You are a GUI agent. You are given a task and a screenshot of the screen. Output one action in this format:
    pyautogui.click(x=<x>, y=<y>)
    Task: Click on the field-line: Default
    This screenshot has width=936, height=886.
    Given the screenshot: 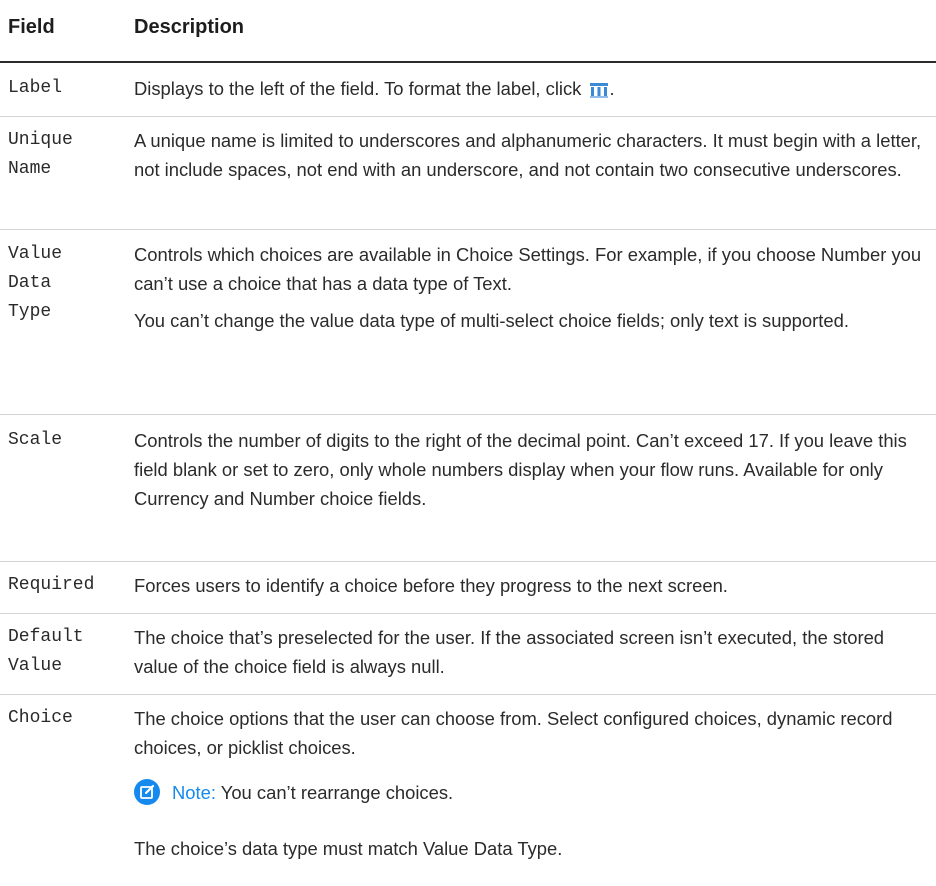 What is the action you would take?
    pyautogui.click(x=46, y=637)
    